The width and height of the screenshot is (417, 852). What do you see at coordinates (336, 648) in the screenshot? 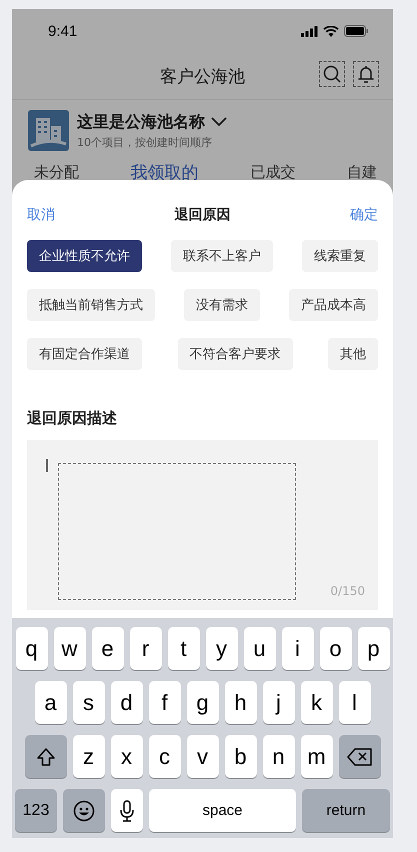
I see `keyboard-key: o` at bounding box center [336, 648].